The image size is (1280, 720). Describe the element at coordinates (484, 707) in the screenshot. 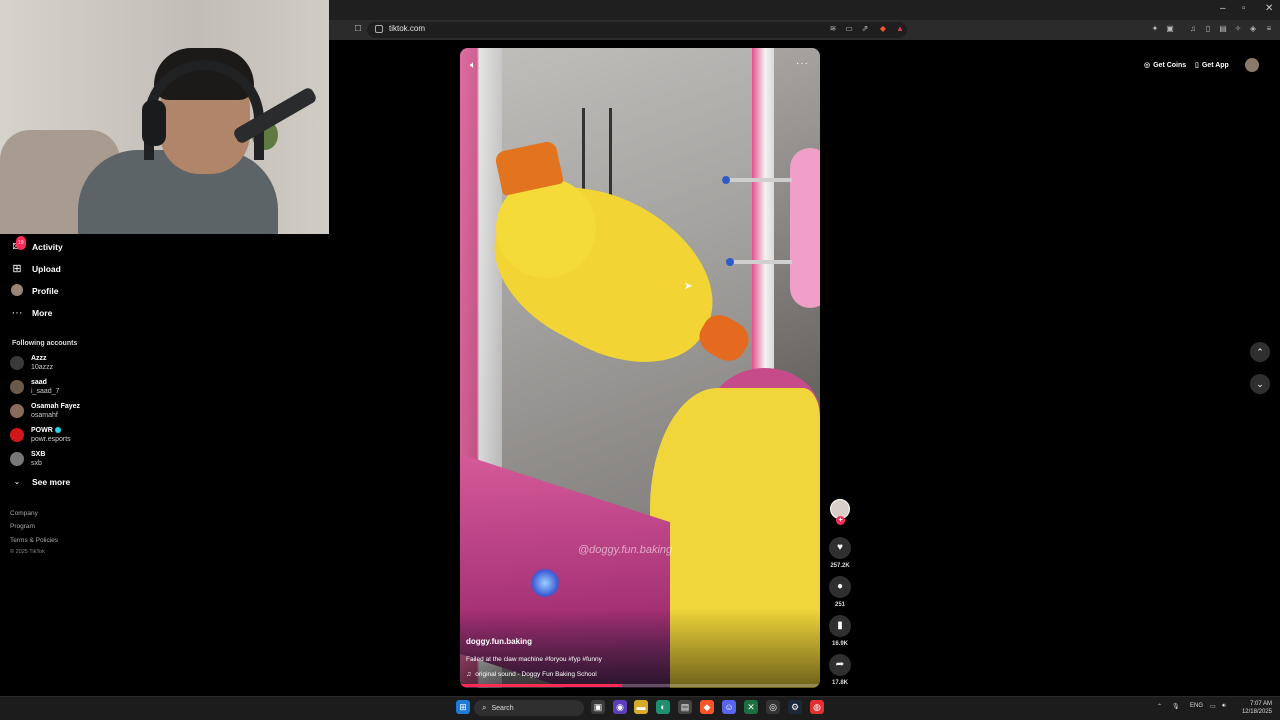

I see `search-icon: ⌕` at that location.